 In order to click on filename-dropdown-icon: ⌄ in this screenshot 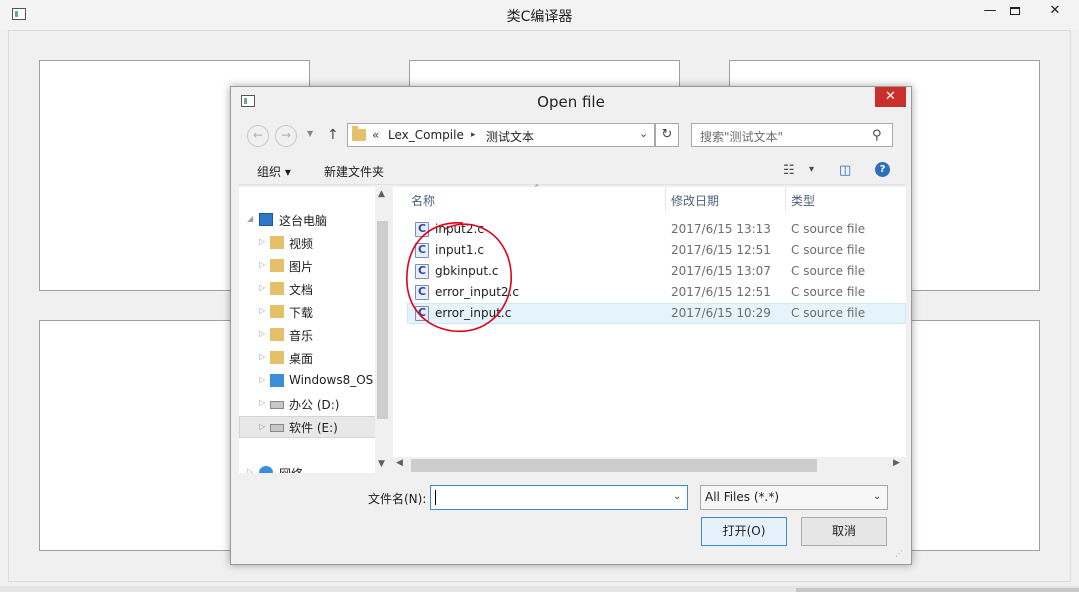, I will do `click(677, 496)`.